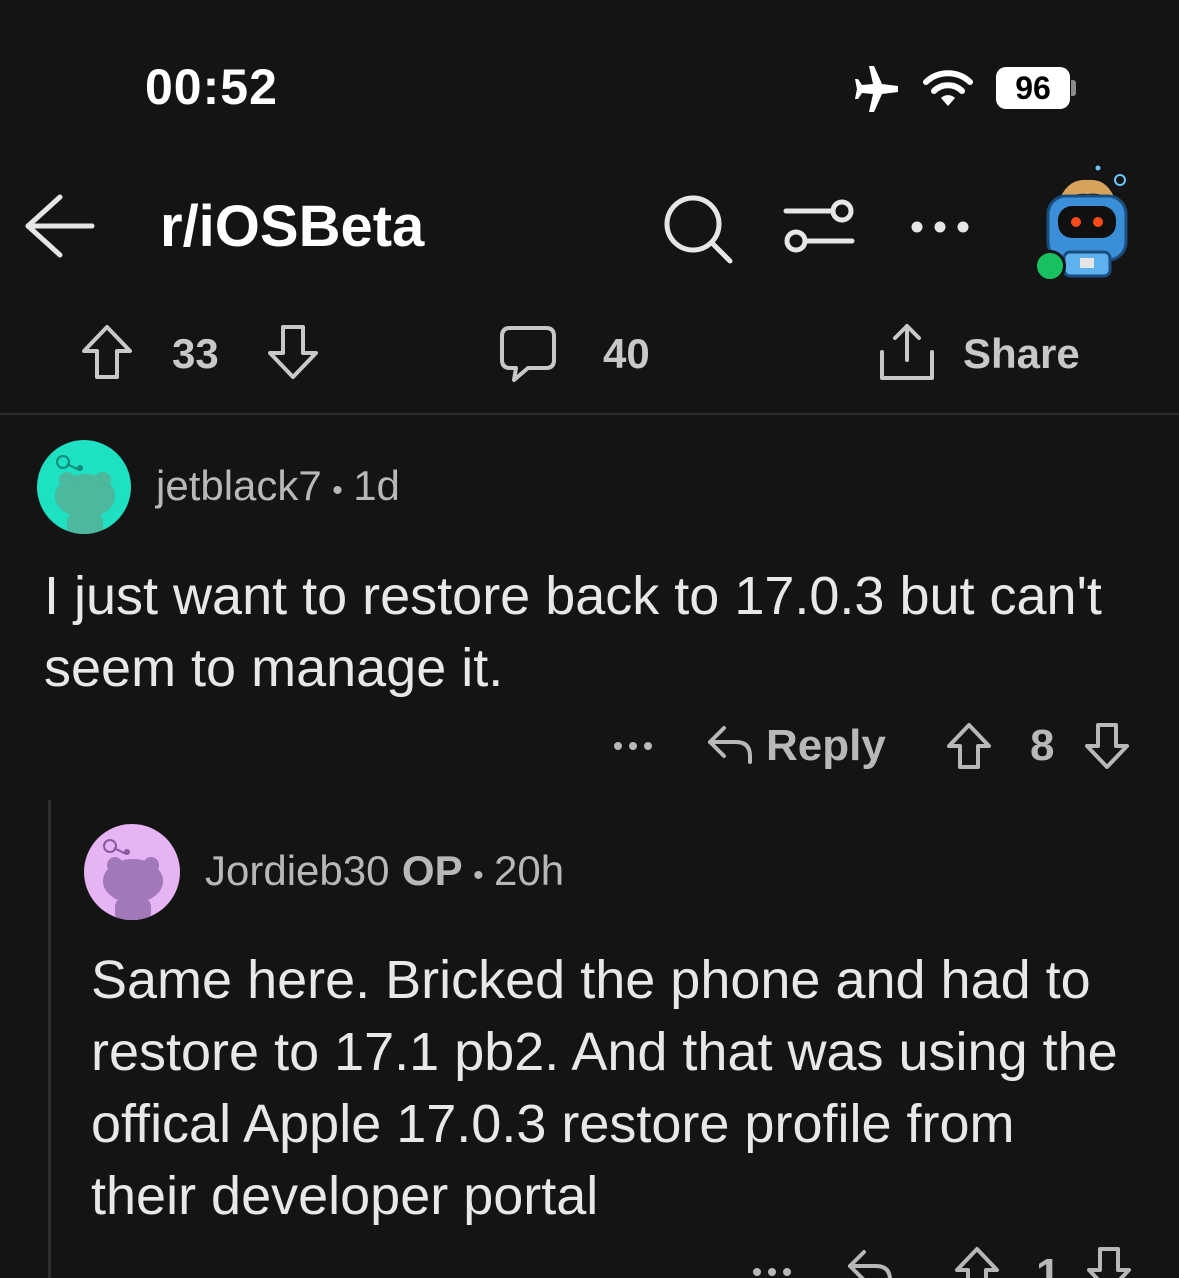 Image resolution: width=1179 pixels, height=1278 pixels. Describe the element at coordinates (1048, 1264) in the screenshot. I see `comment-vote-count: 1` at that location.